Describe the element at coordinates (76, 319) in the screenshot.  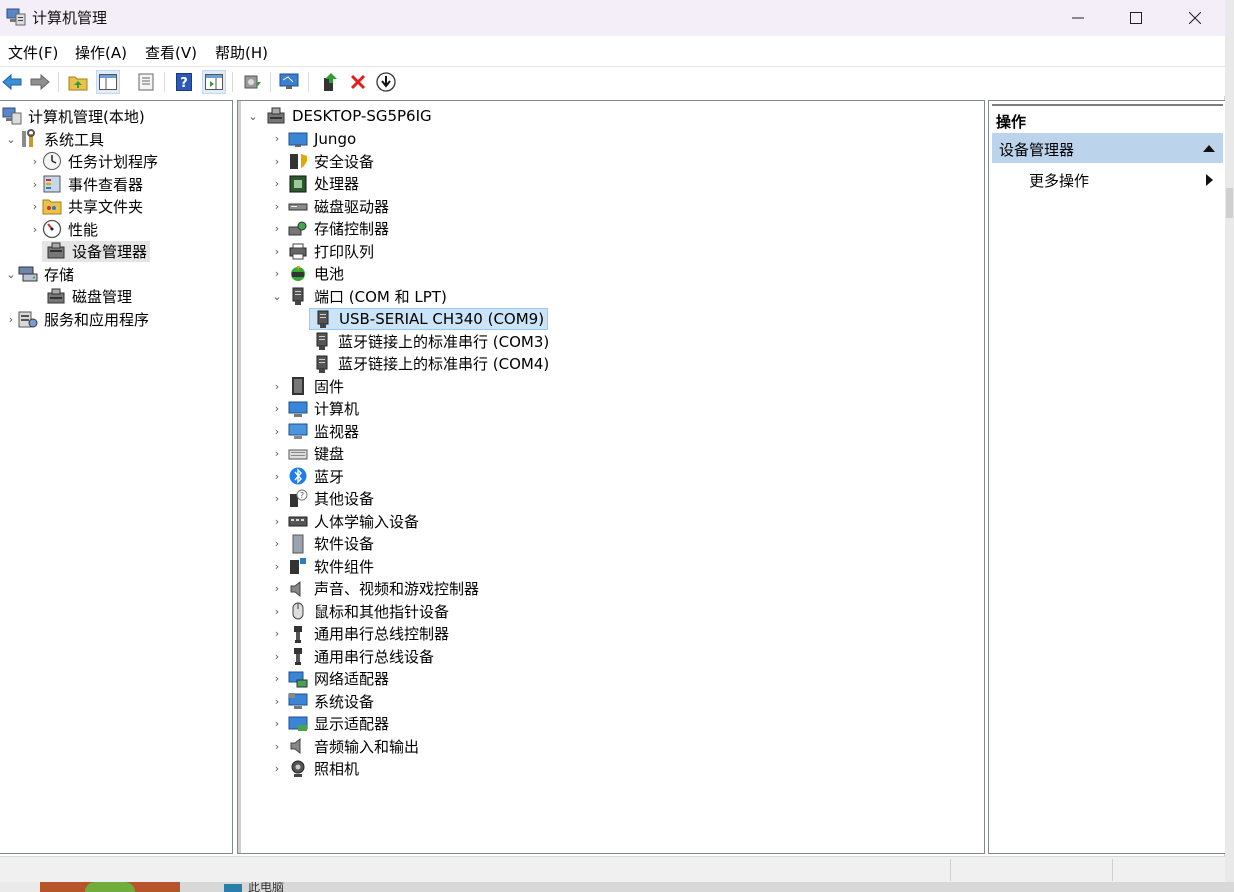
I see `tree-item-services-and-applications: › 服务和应用程序` at that location.